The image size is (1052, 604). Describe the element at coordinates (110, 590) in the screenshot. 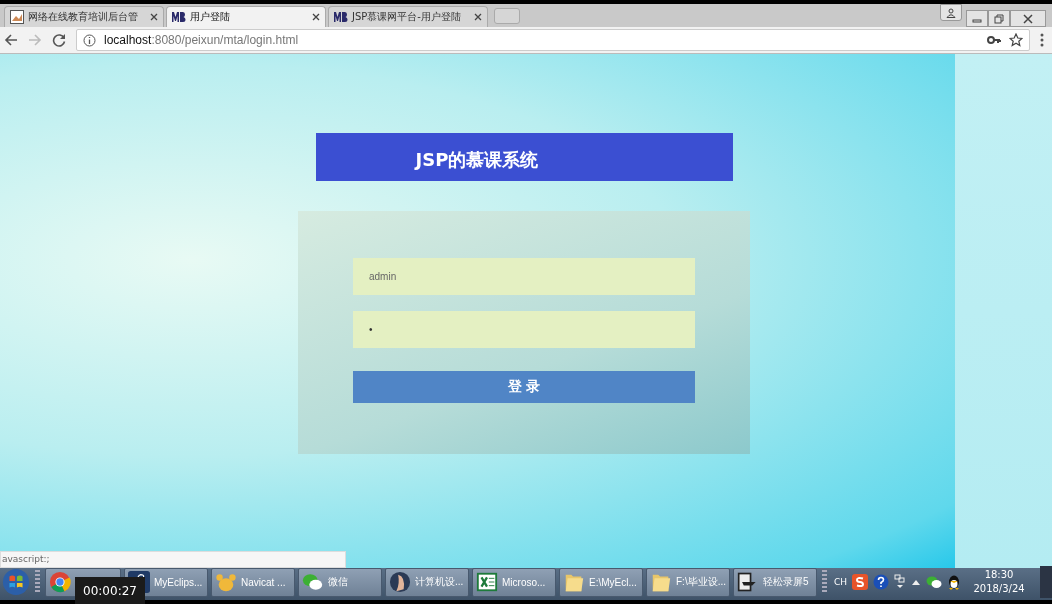

I see `recording-timer-toast: 00:00:27` at that location.